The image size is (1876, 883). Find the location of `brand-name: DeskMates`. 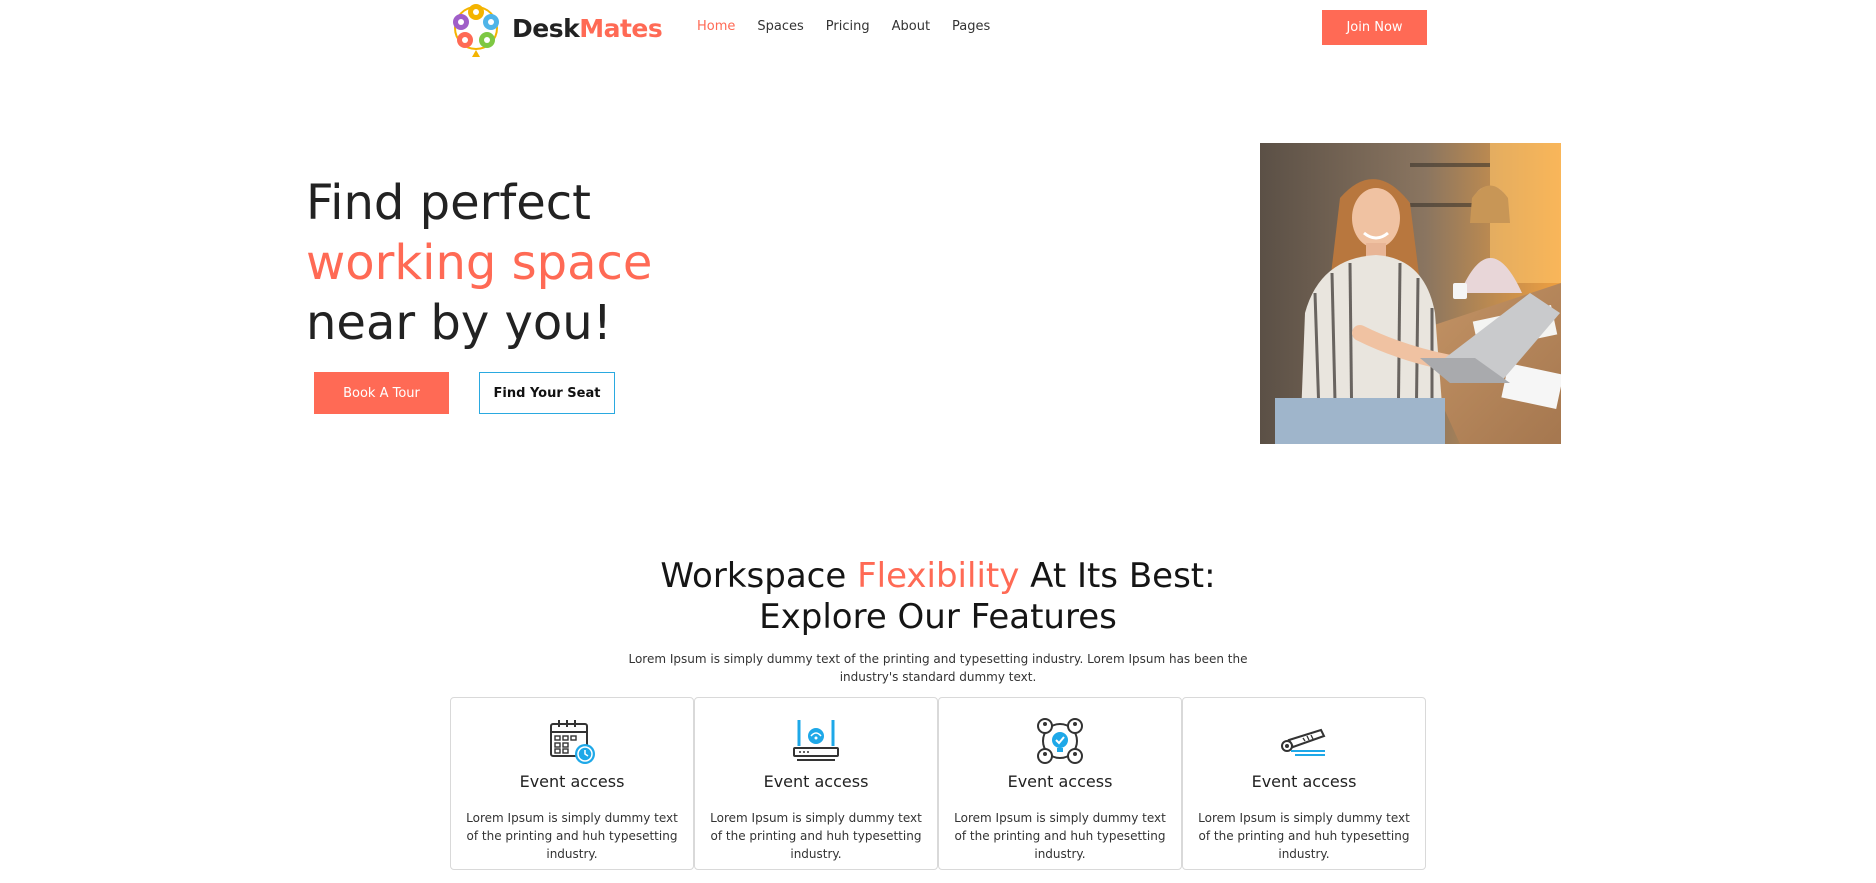

brand-name: DeskMates is located at coordinates (587, 28).